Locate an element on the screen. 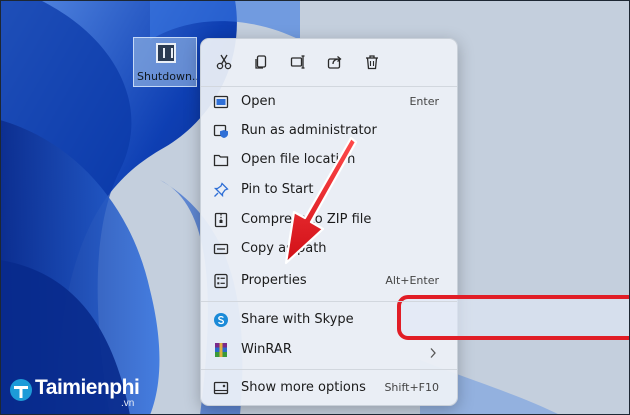 The image size is (630, 415). rename-icon is located at coordinates (297, 62).